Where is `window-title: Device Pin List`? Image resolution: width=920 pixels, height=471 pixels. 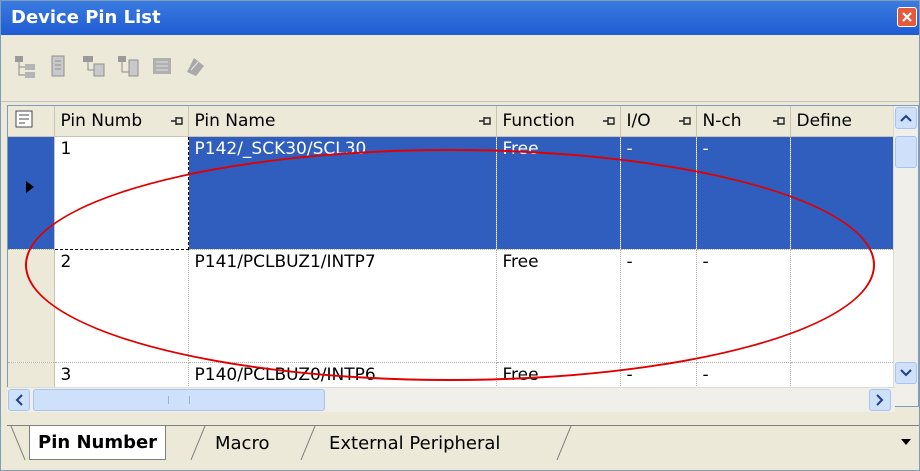
window-title: Device Pin List is located at coordinates (86, 17).